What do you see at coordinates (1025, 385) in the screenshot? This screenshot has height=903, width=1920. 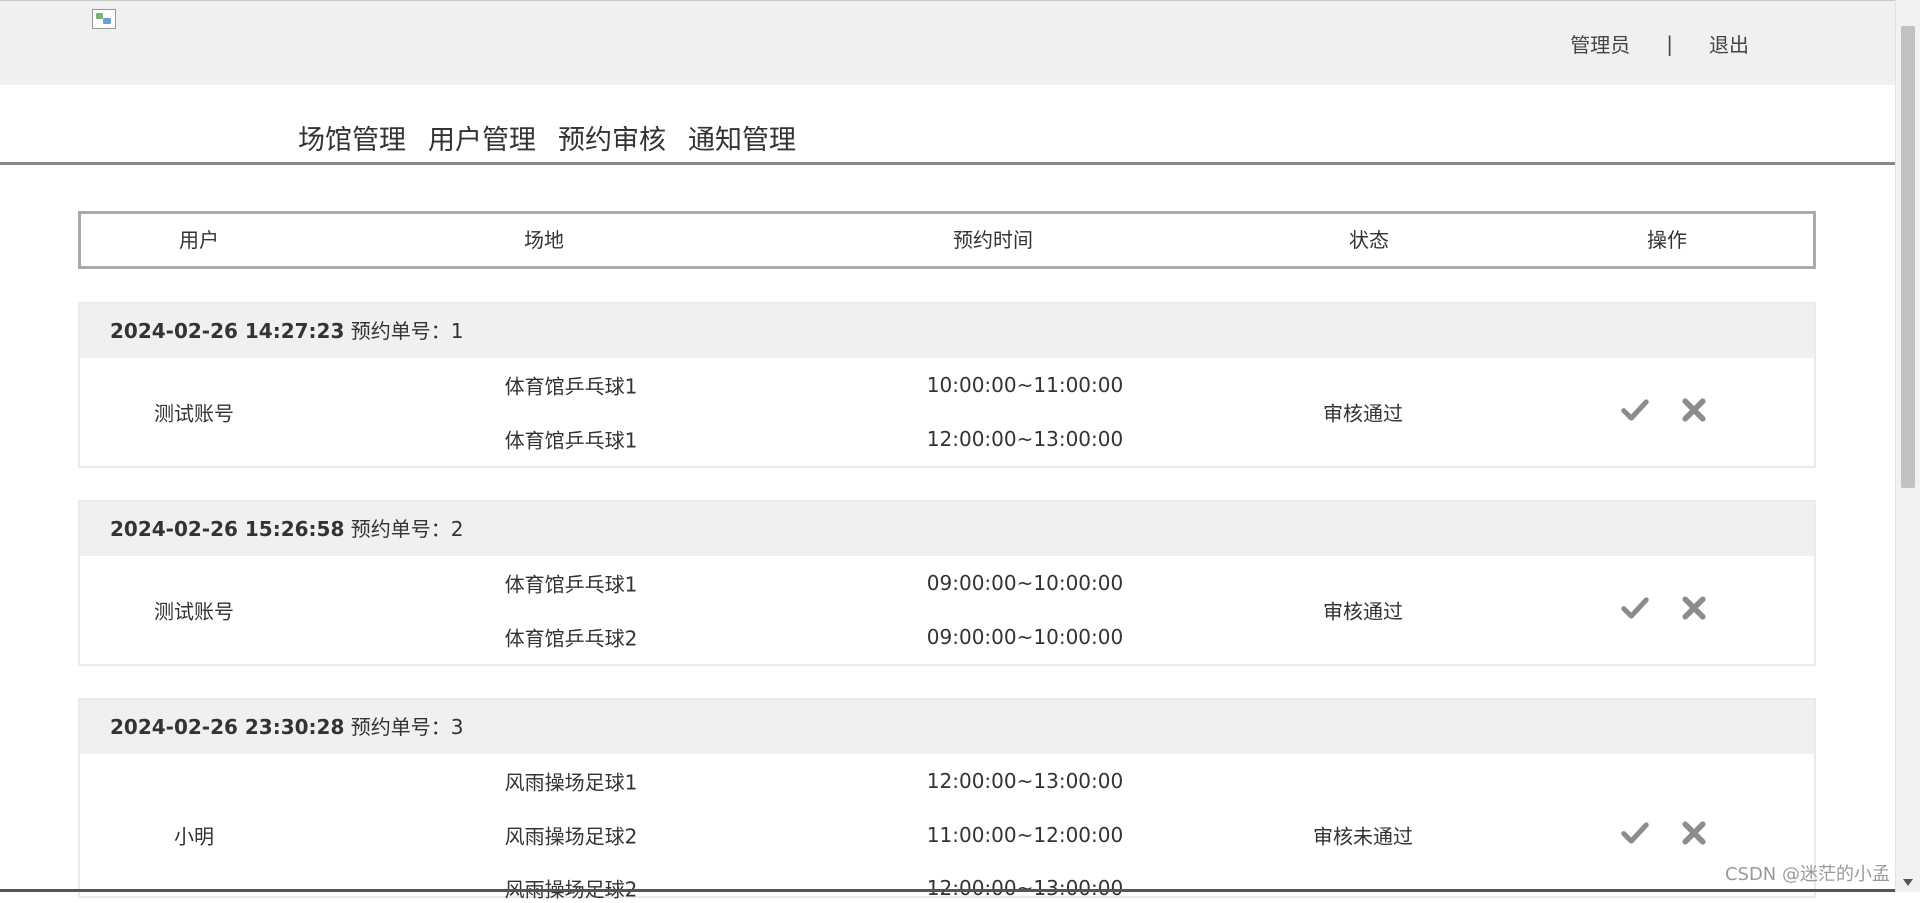 I see `time-cell: 10:00:00~11:00:00` at bounding box center [1025, 385].